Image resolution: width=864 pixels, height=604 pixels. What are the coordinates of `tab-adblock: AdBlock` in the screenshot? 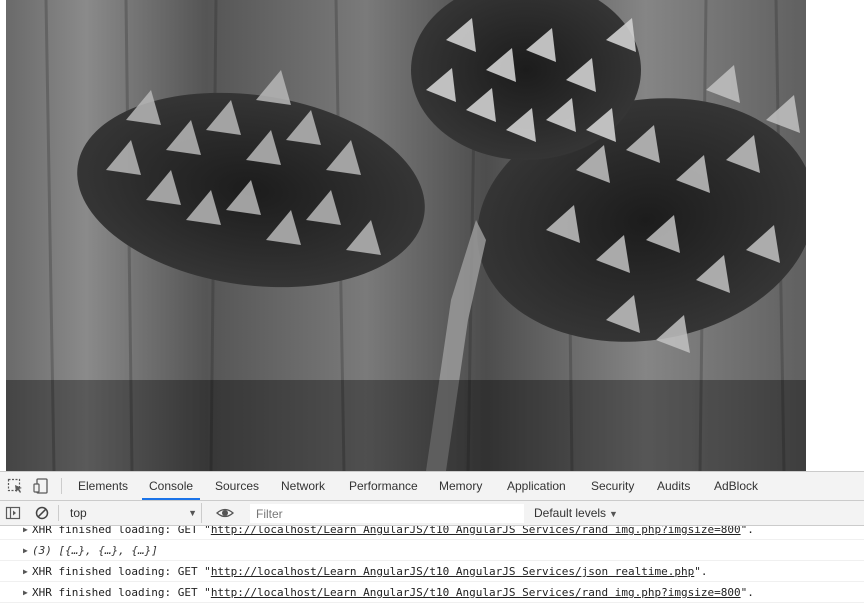 It's located at (736, 486).